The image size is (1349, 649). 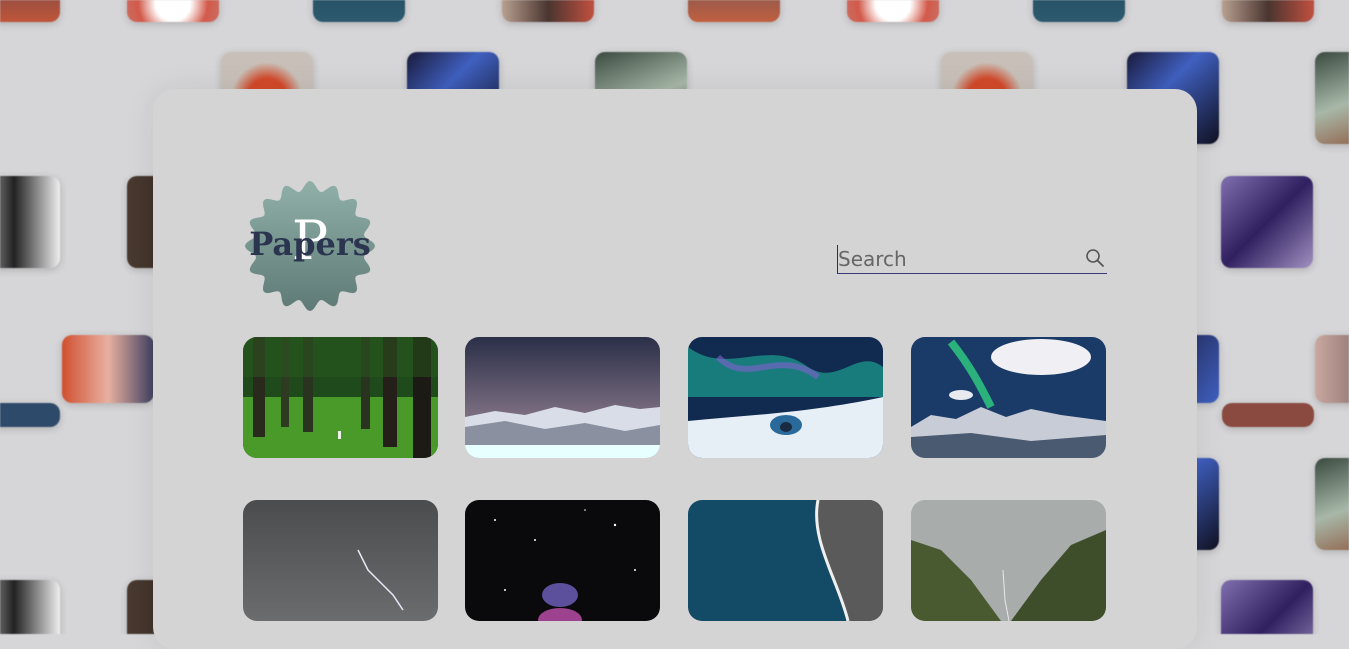 What do you see at coordinates (562, 397) in the screenshot?
I see `wallpaper-card-snowy-mountains-night` at bounding box center [562, 397].